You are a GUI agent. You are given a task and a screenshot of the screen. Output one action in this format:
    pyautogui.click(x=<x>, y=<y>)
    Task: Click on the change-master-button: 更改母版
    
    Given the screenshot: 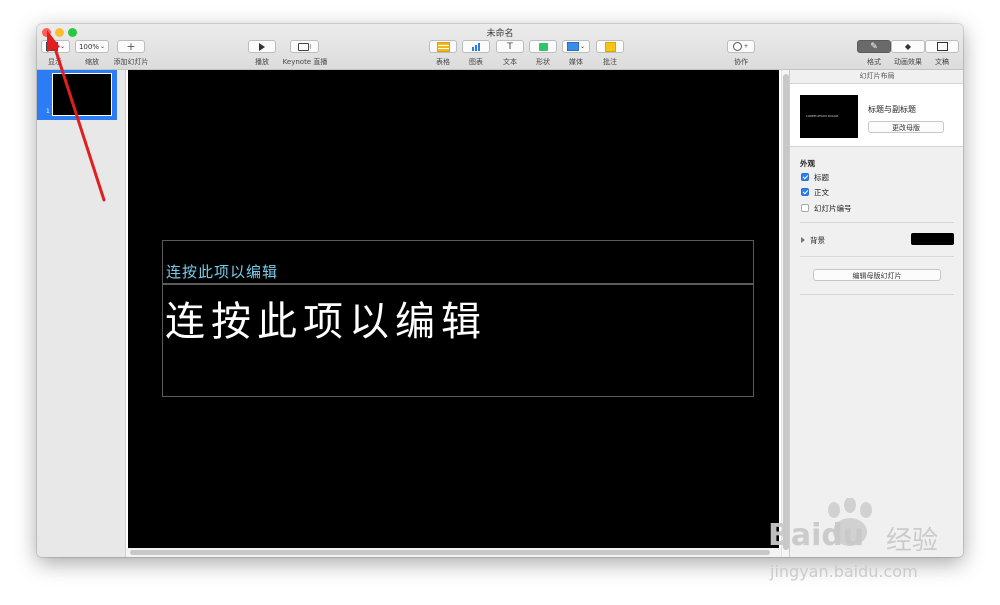 What is the action you would take?
    pyautogui.click(x=906, y=127)
    